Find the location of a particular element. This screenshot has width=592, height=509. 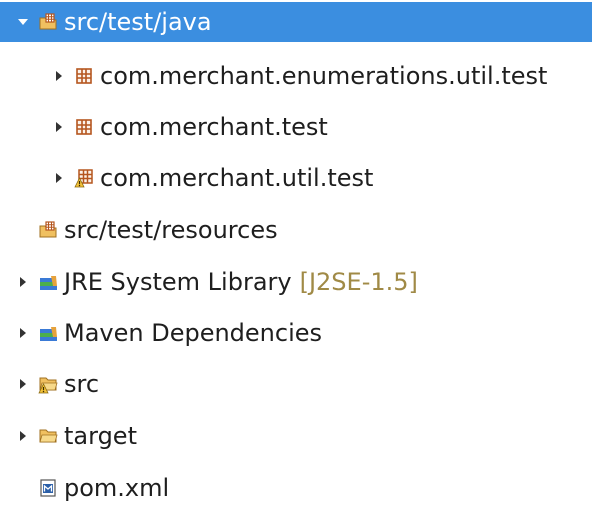

tree-item-label: com.merchant.util.test is located at coordinates (237, 178).